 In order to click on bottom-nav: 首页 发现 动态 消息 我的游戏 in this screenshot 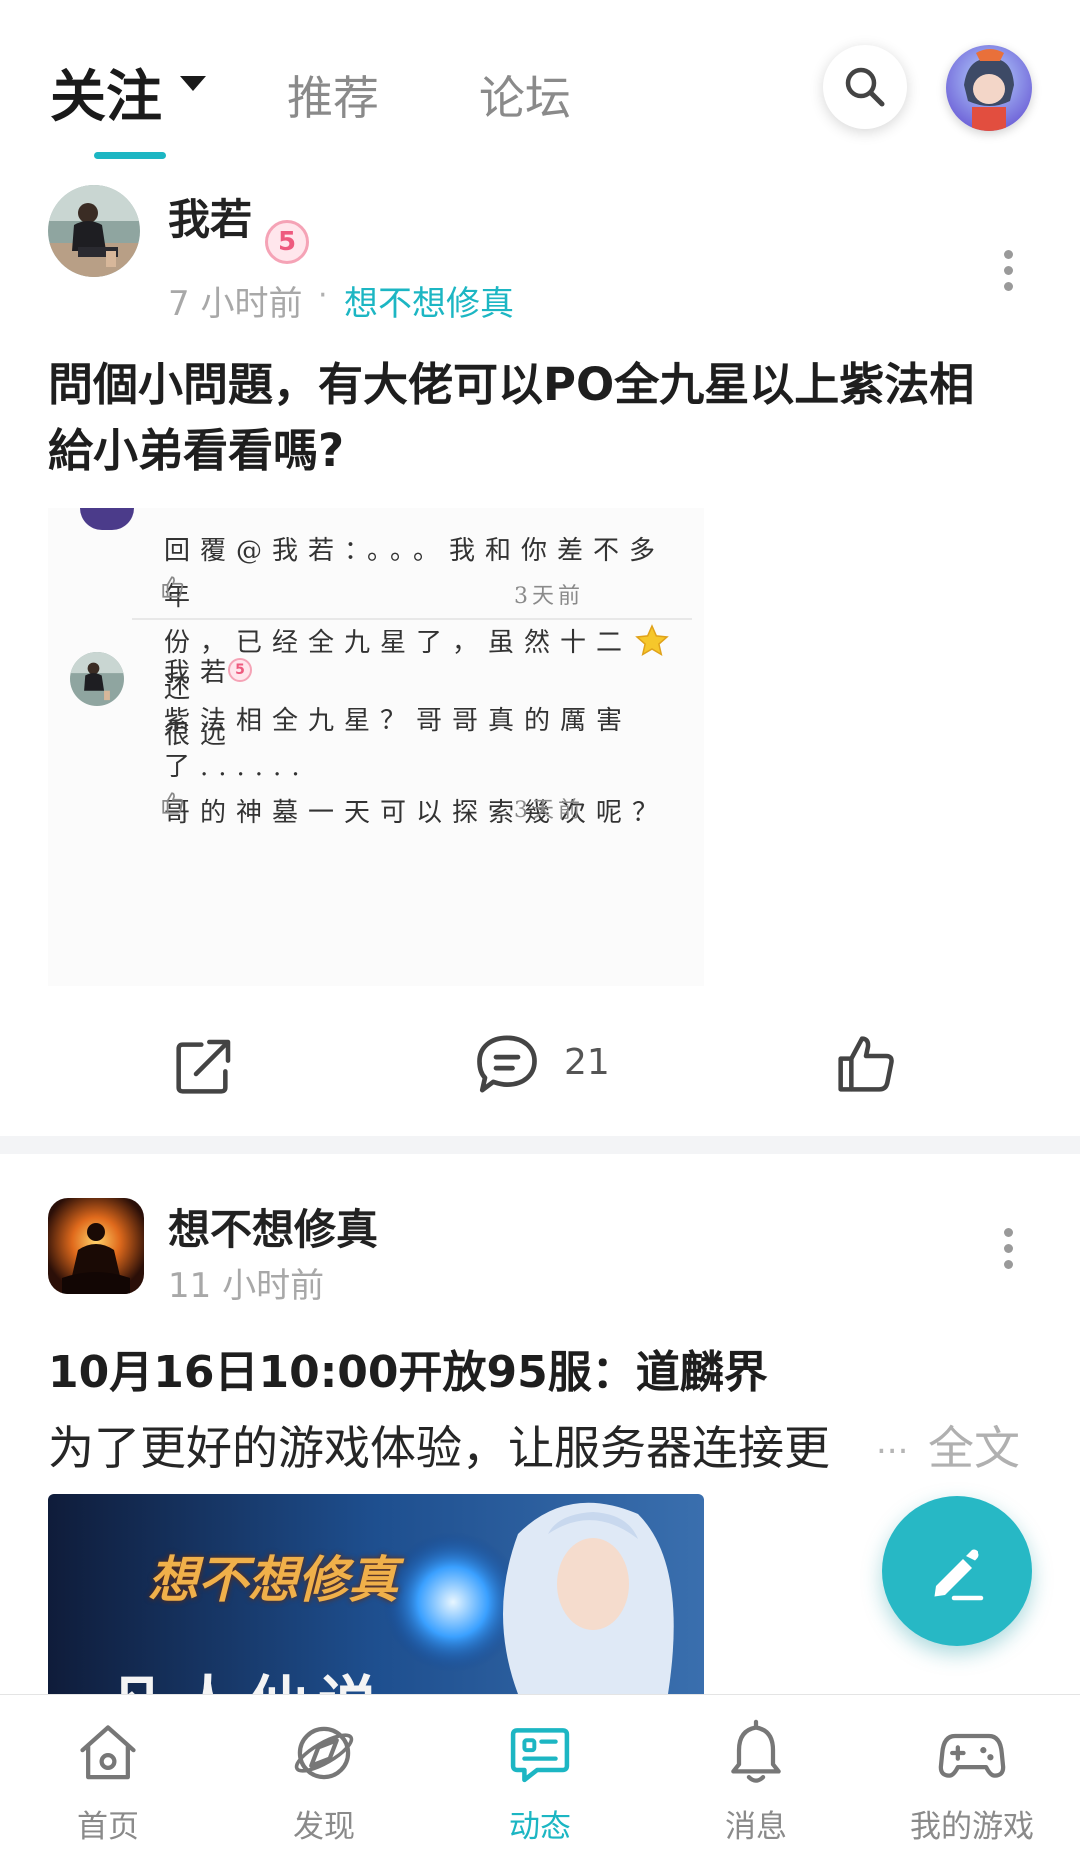, I will do `click(540, 1775)`.